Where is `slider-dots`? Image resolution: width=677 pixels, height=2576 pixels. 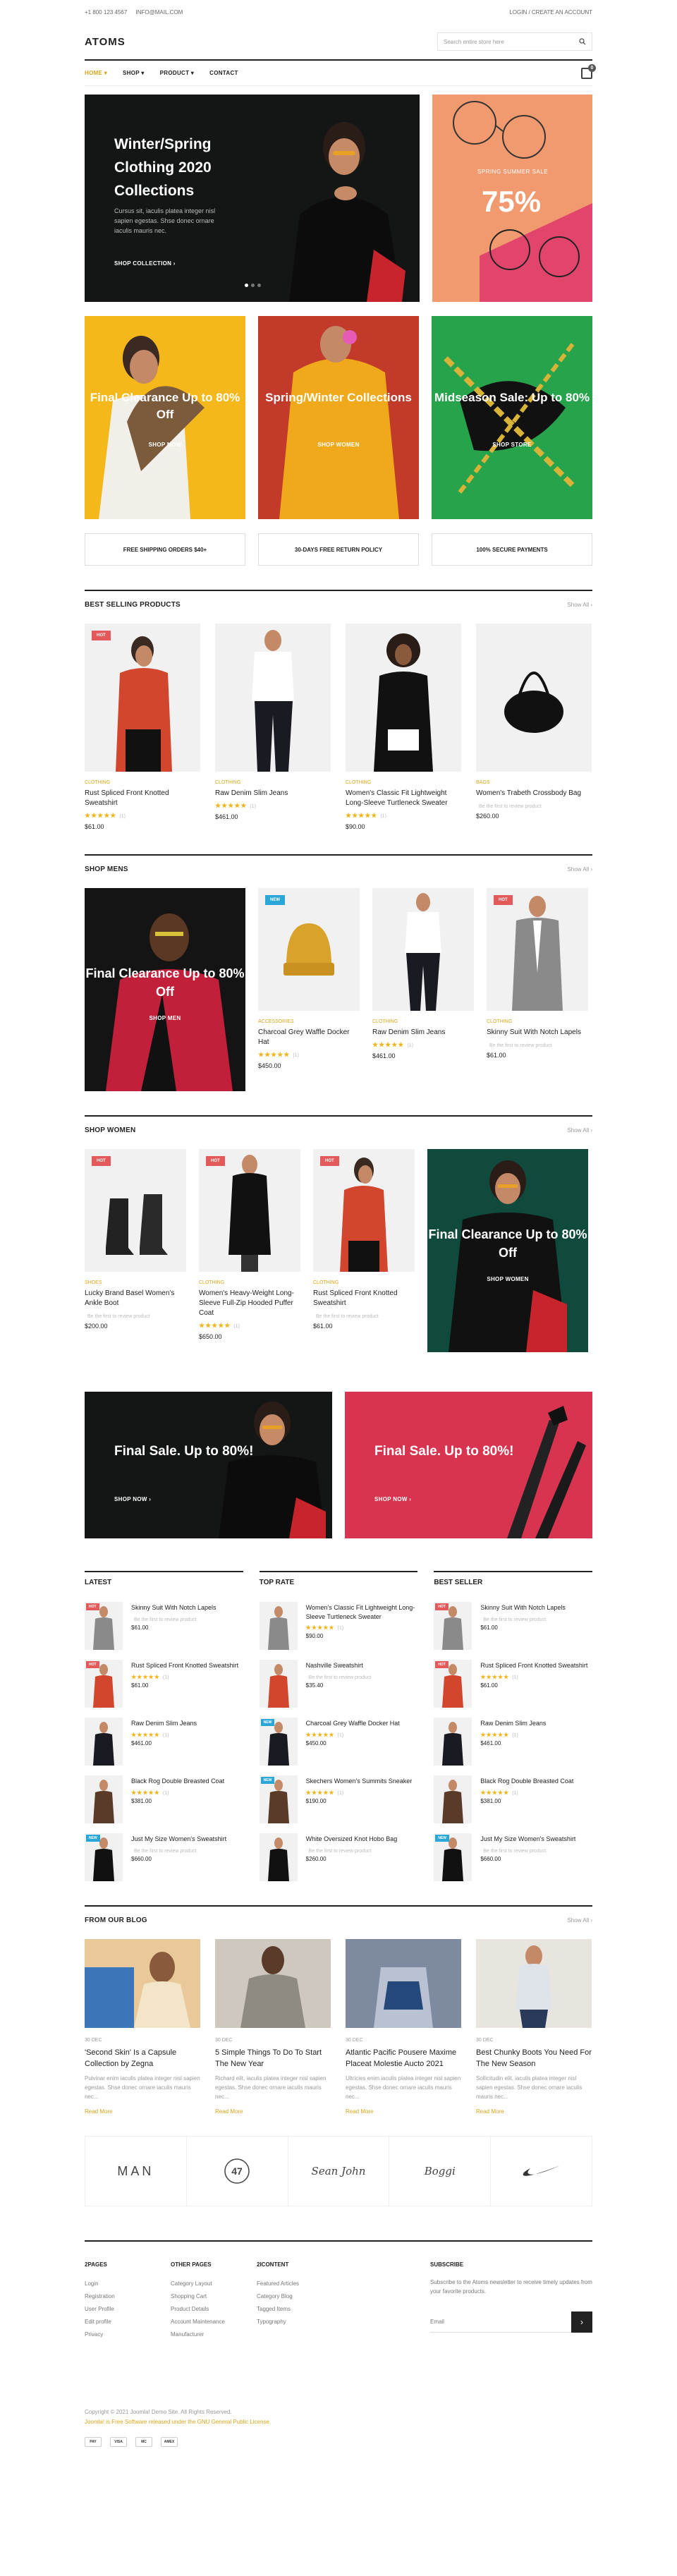 slider-dots is located at coordinates (252, 285).